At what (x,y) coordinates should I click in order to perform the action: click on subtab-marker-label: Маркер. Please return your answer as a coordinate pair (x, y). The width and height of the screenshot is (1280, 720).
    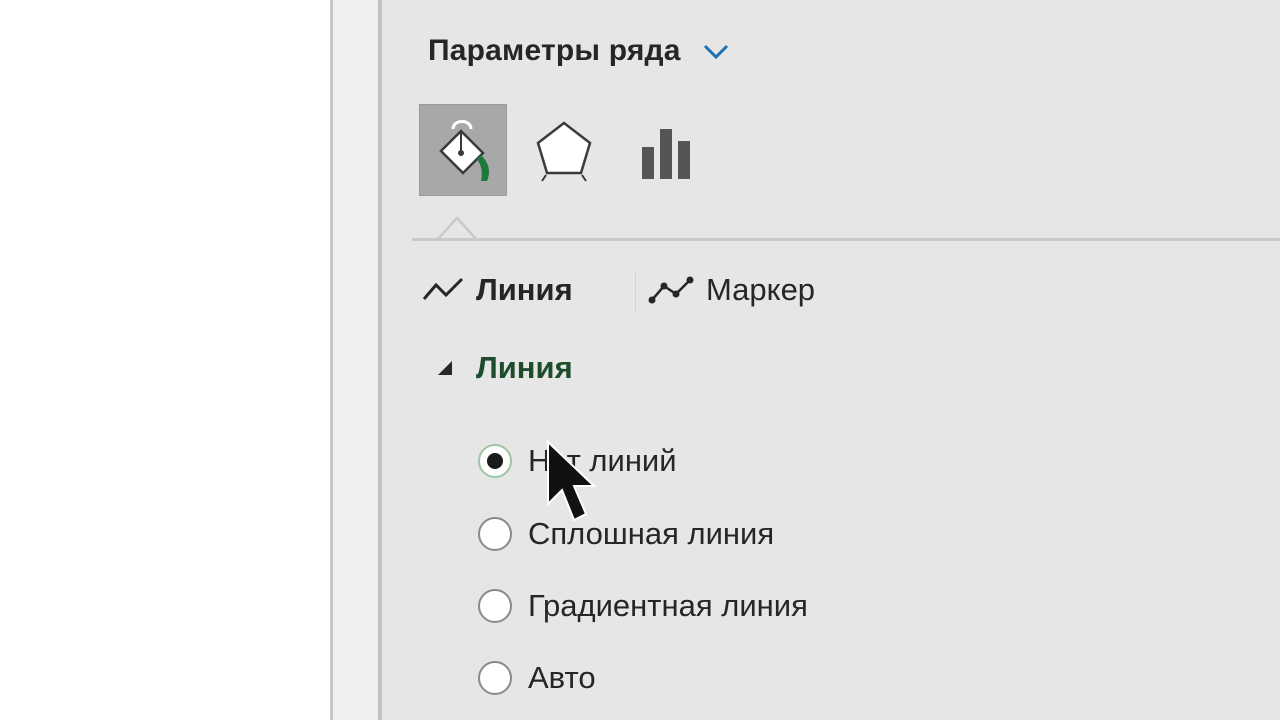
    Looking at the image, I should click on (761, 289).